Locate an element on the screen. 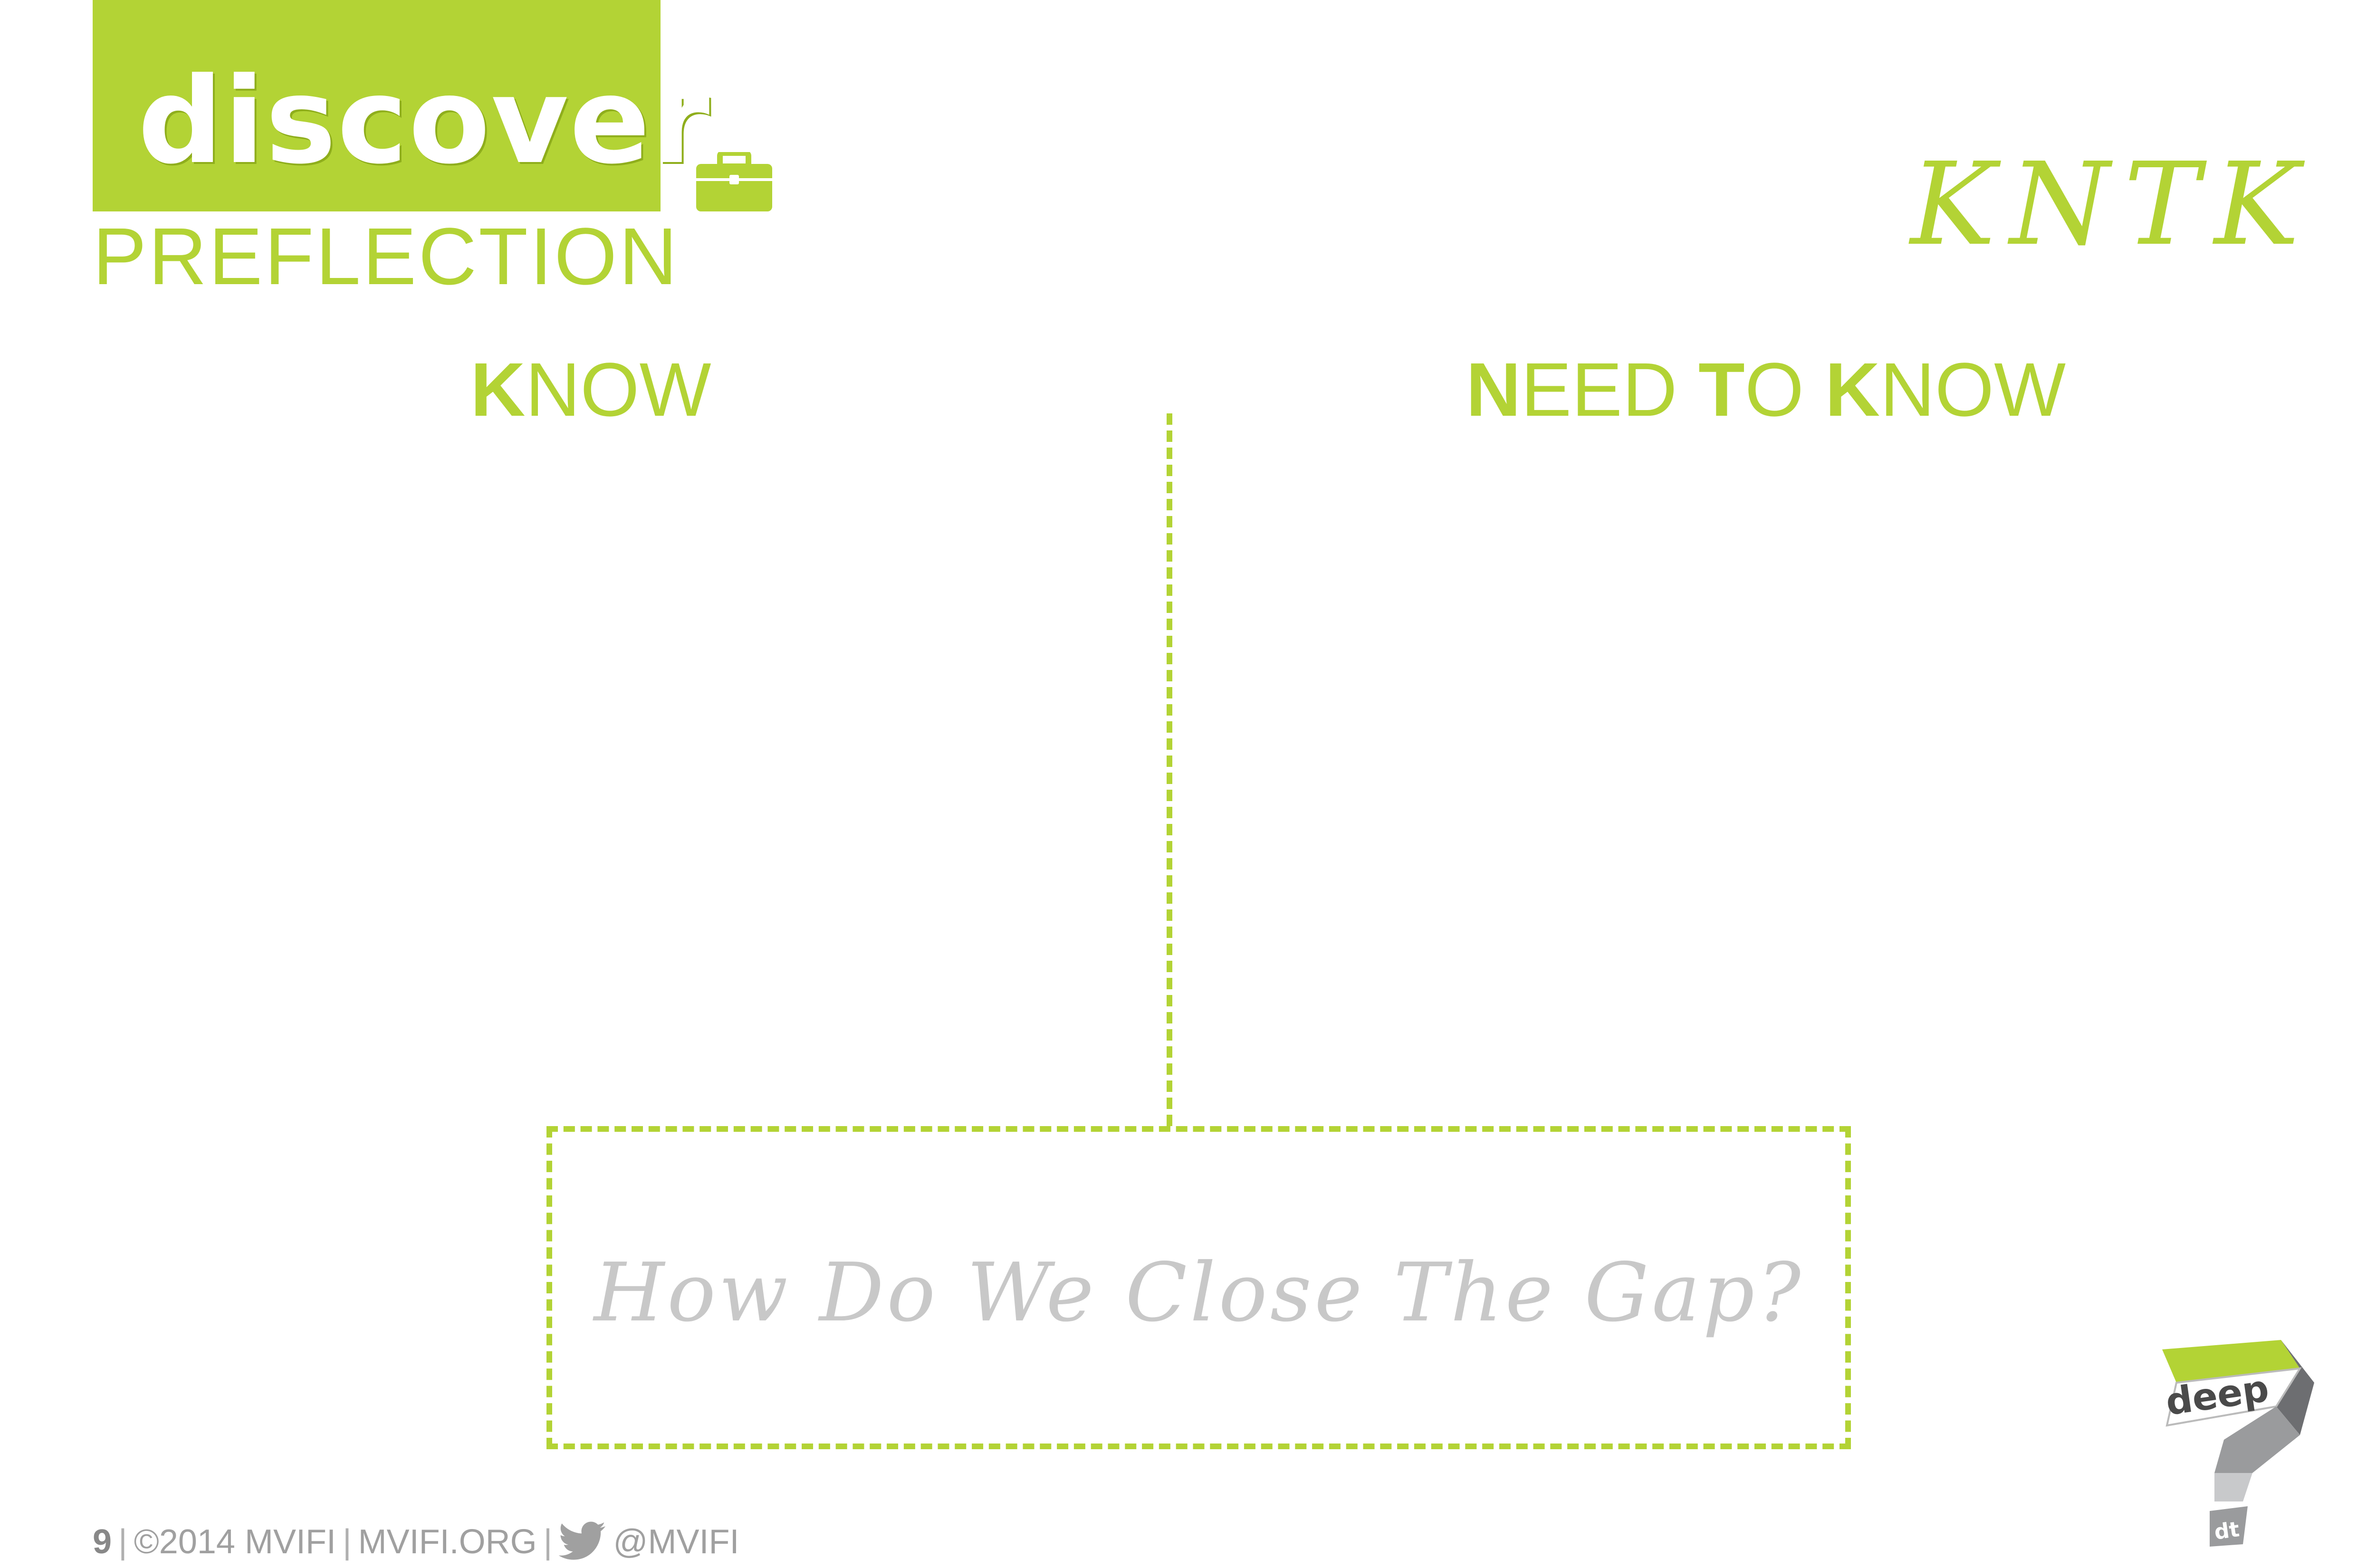  footer: 9 | ©2014 MVIFI | MVIFI.ORG | @MVIFI is located at coordinates (416, 1542).